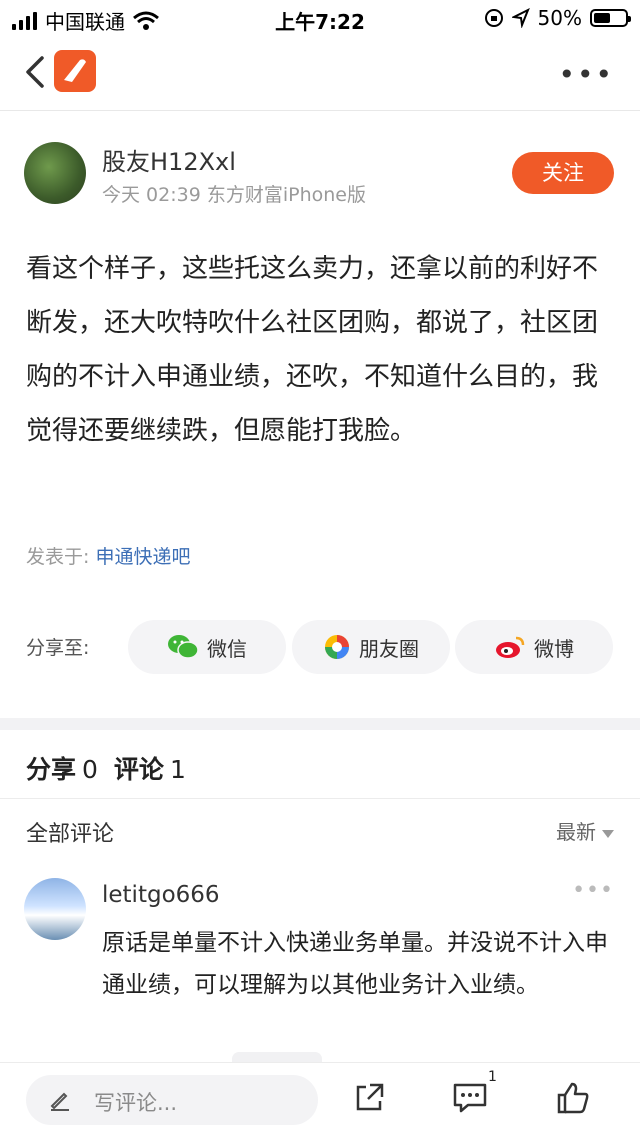 The width and height of the screenshot is (640, 1139). What do you see at coordinates (320, 724) in the screenshot?
I see `section-divider` at bounding box center [320, 724].